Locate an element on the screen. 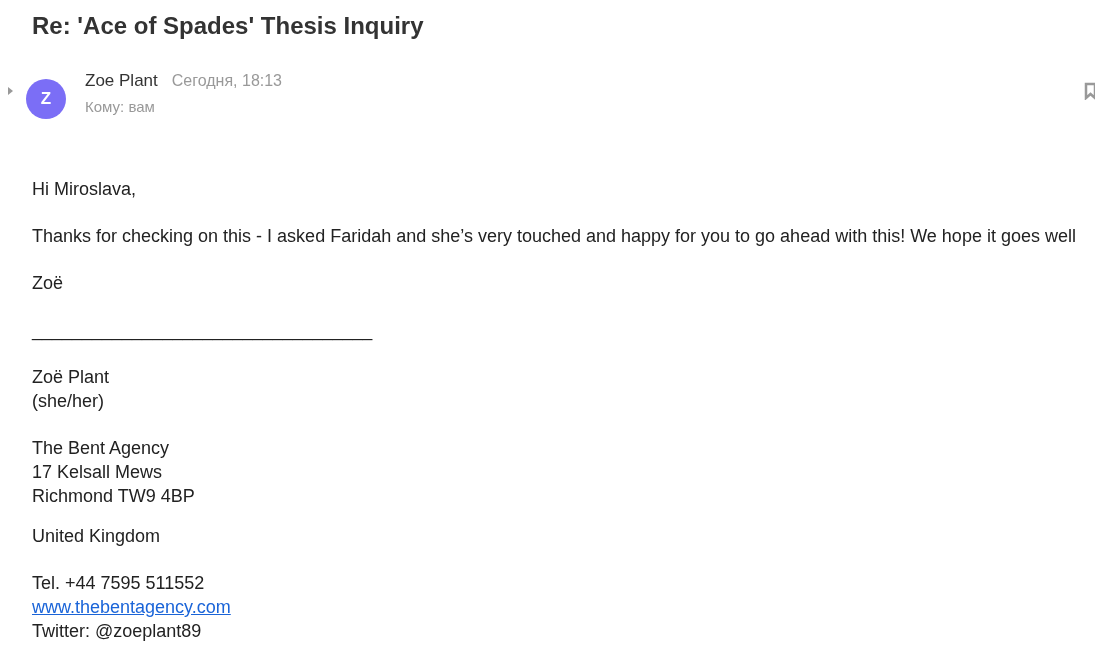  body-text: 17 Kelsall Mews is located at coordinates (97, 472).